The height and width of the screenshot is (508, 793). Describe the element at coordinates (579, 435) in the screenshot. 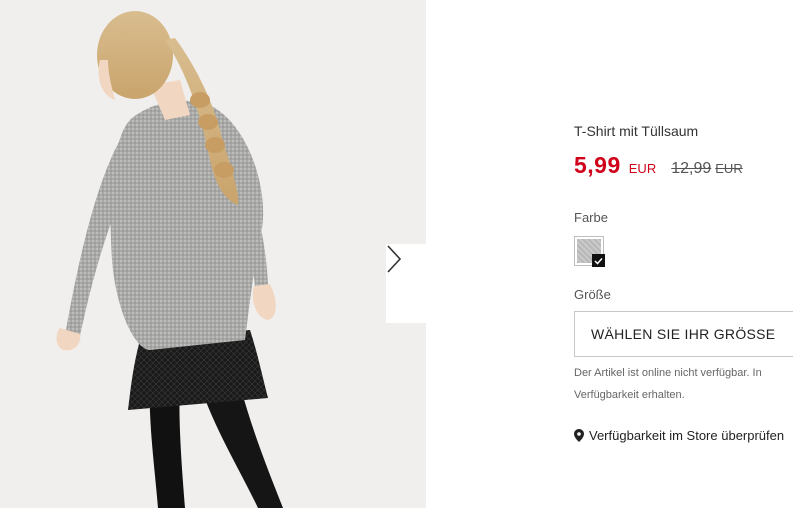

I see `location-pin-icon` at that location.